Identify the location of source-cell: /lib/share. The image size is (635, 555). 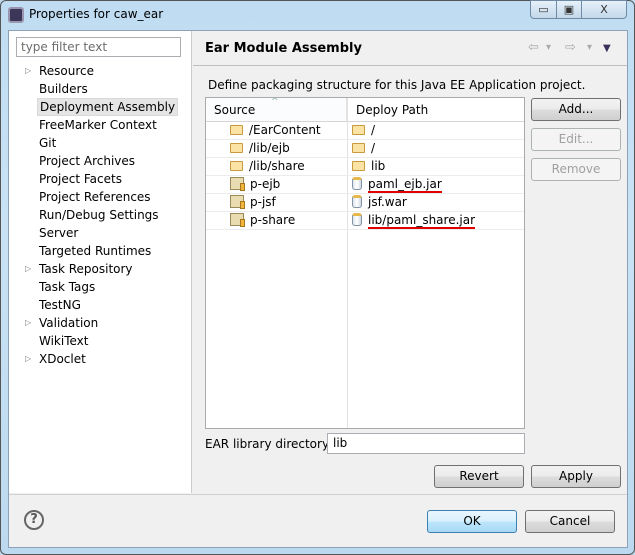
(267, 167).